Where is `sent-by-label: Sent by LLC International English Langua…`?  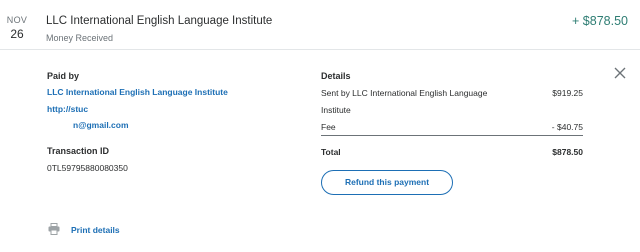
sent-by-label: Sent by LLC International English Langua… is located at coordinates (404, 93).